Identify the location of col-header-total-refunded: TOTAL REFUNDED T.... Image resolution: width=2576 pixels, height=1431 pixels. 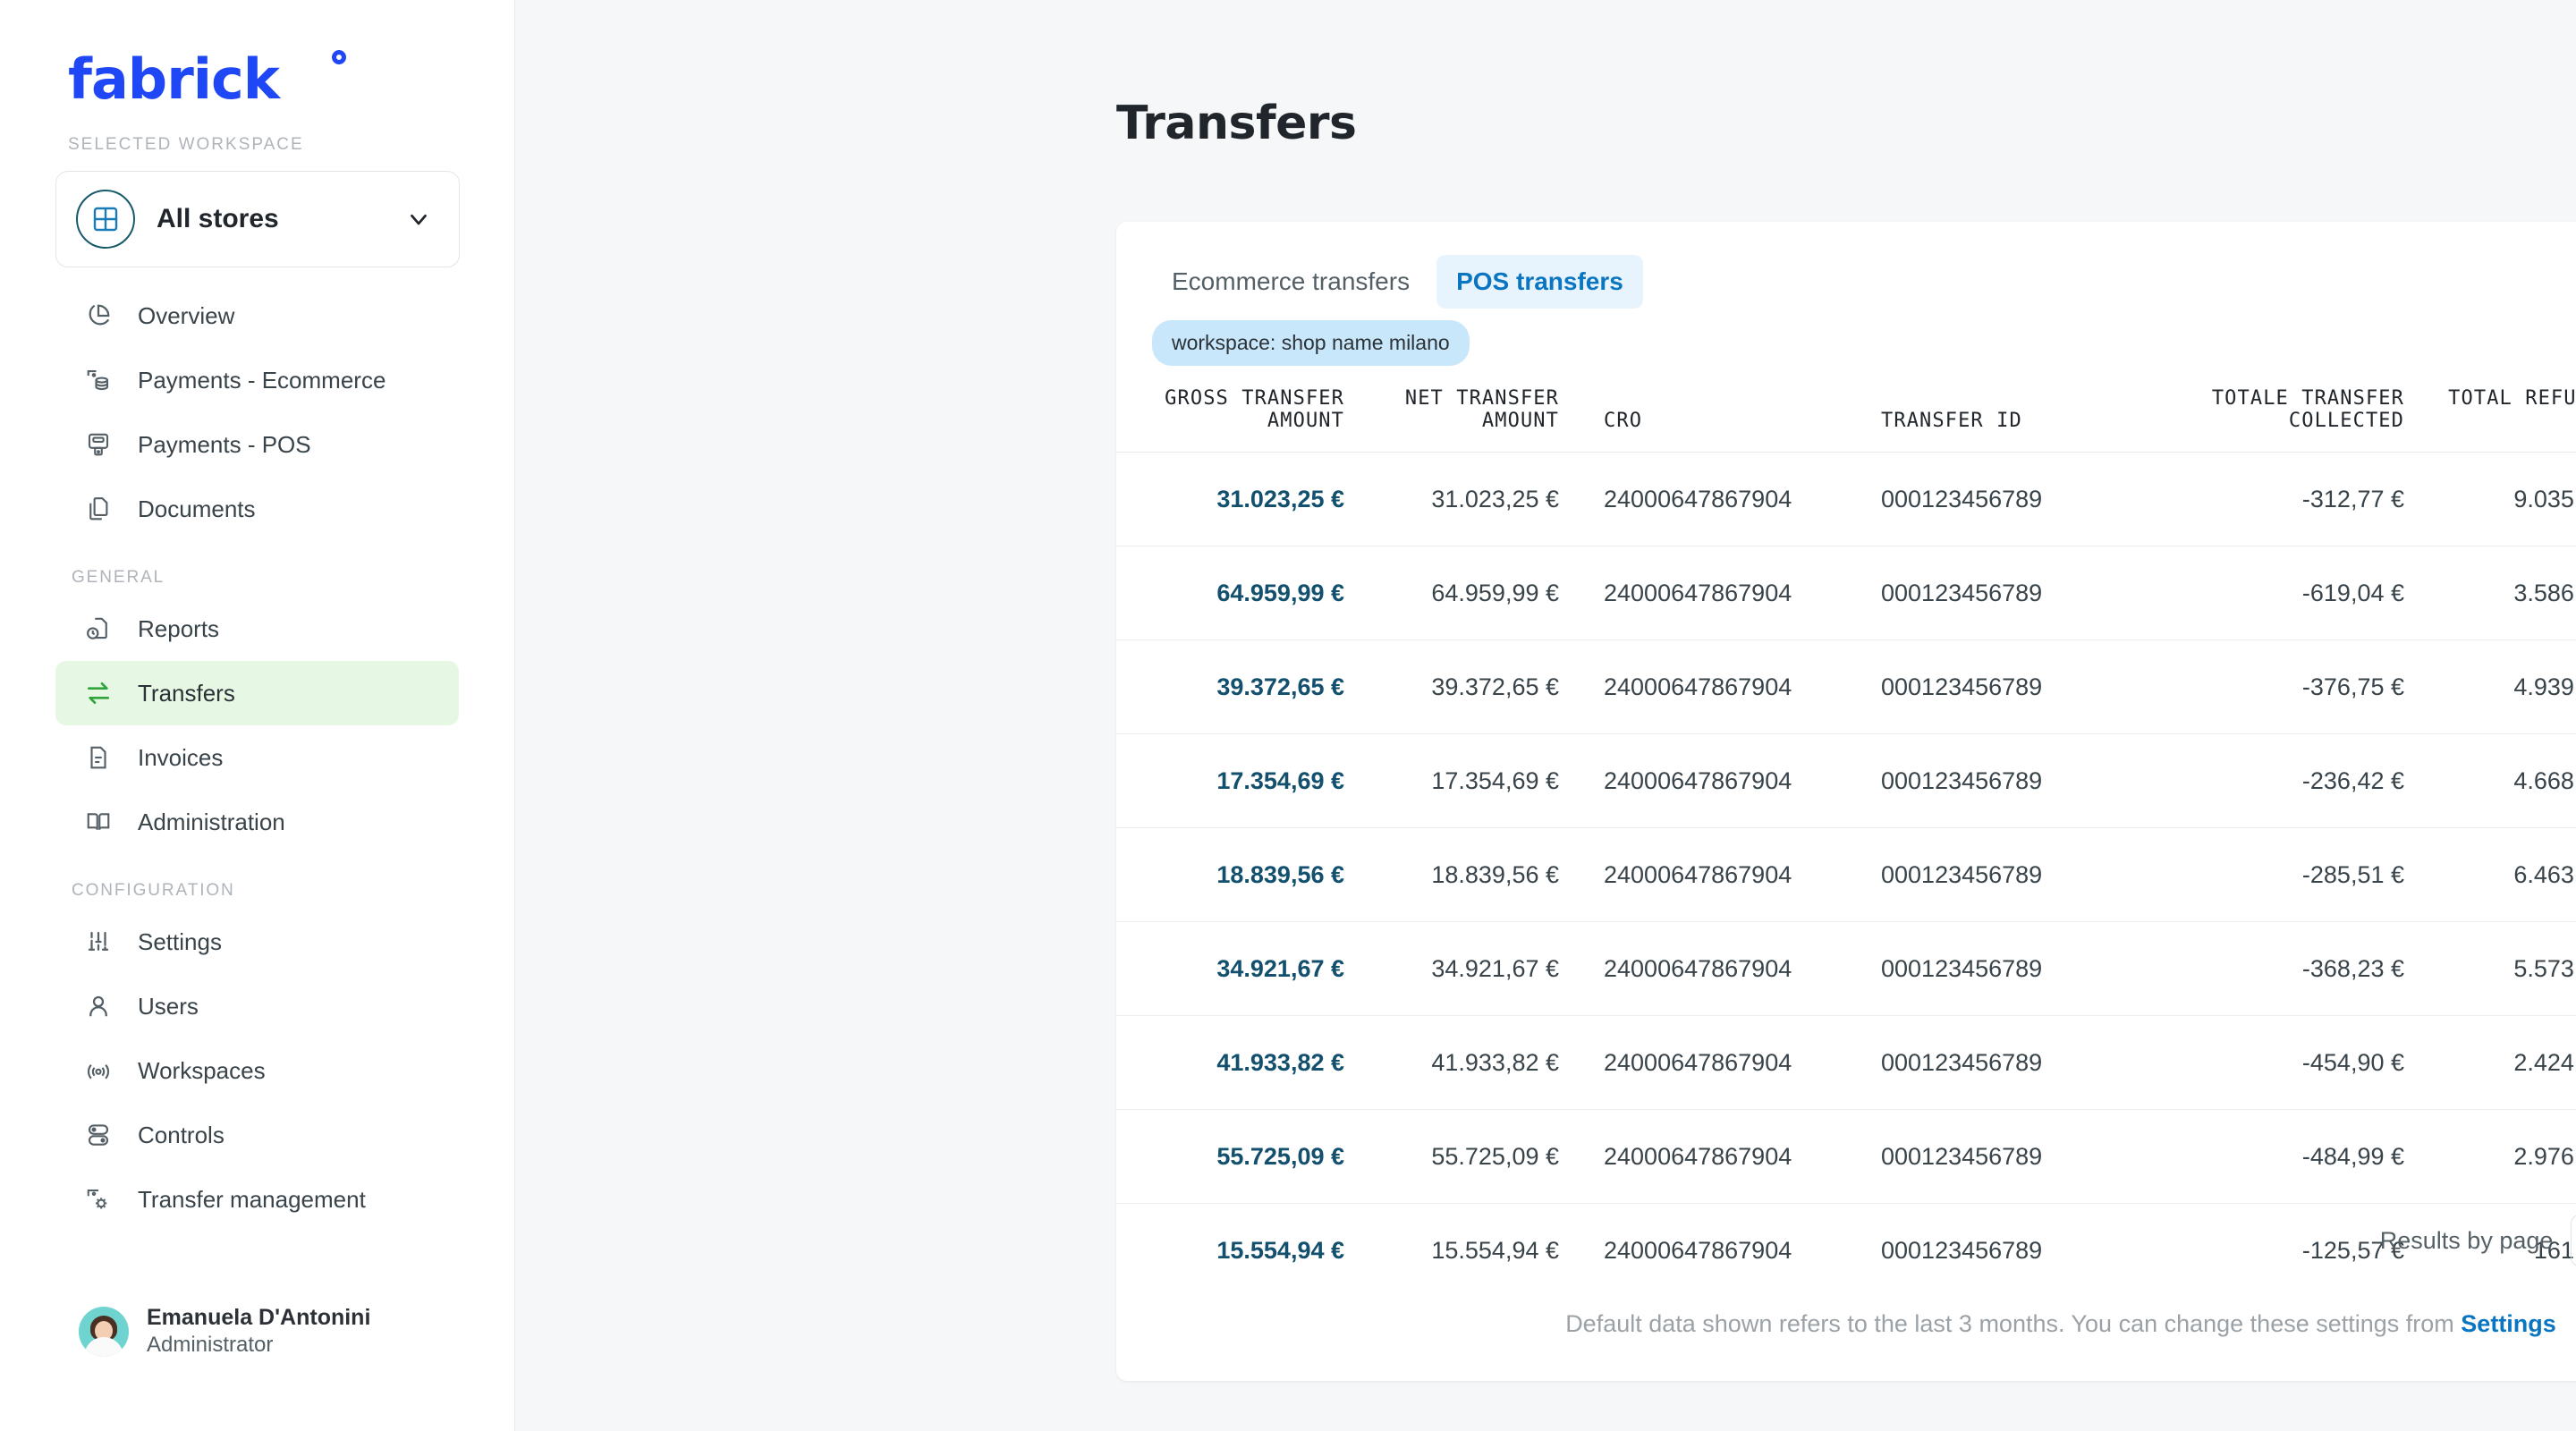
(2490, 420).